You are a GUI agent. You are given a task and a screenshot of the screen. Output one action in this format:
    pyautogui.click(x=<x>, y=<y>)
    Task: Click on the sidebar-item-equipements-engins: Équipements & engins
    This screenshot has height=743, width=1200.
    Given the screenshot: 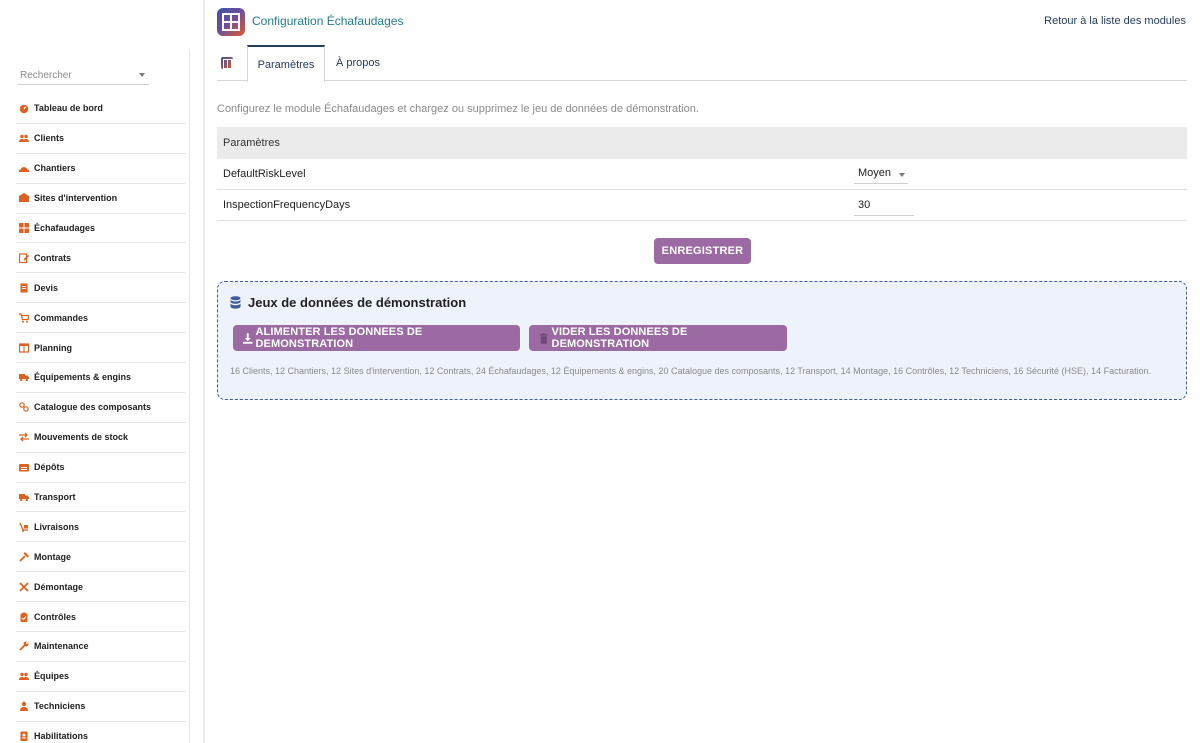 What is the action you would take?
    pyautogui.click(x=101, y=378)
    